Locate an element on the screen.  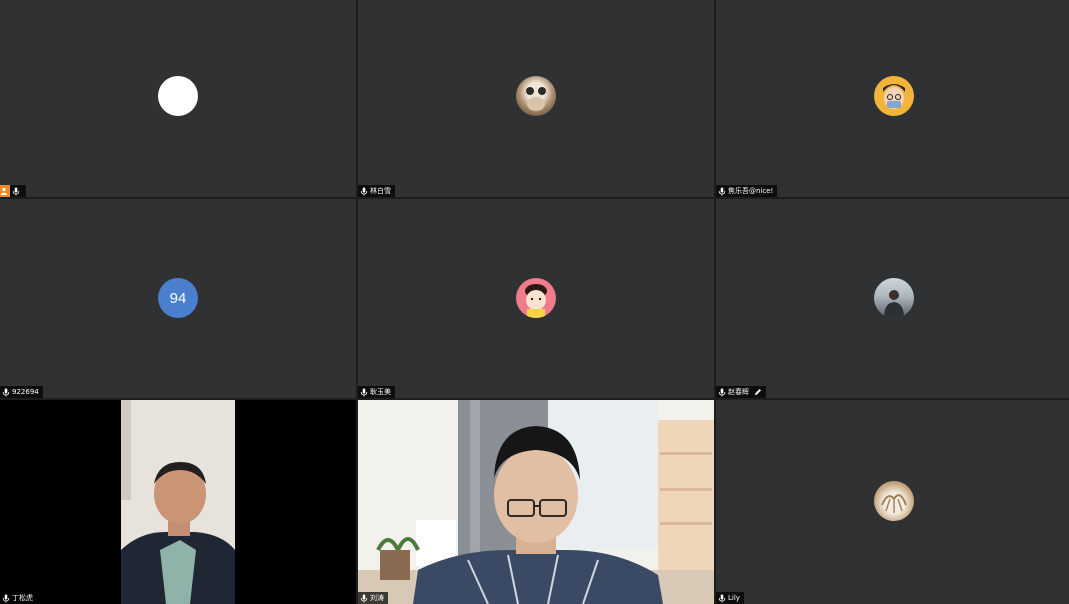
participant-namebar: Lily is located at coordinates (730, 598).